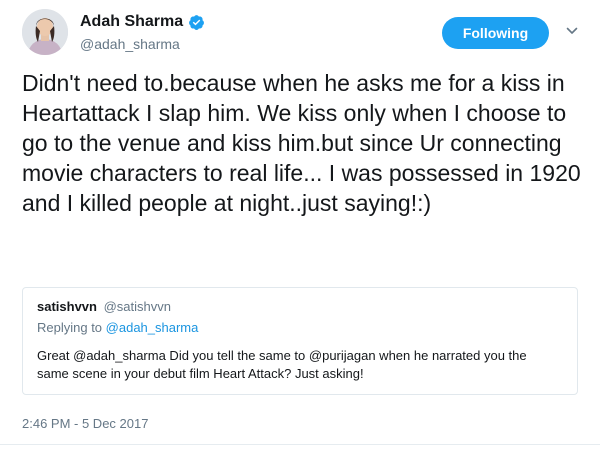  Describe the element at coordinates (130, 44) in the screenshot. I see `author-handle: @adah_sharma` at that location.